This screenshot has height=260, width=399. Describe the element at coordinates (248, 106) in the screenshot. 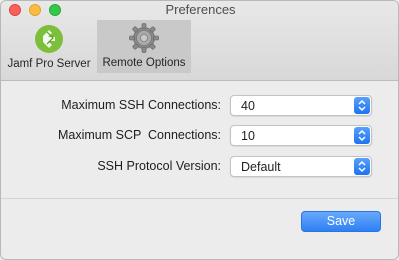

I see `max-ssh-value: 40` at that location.